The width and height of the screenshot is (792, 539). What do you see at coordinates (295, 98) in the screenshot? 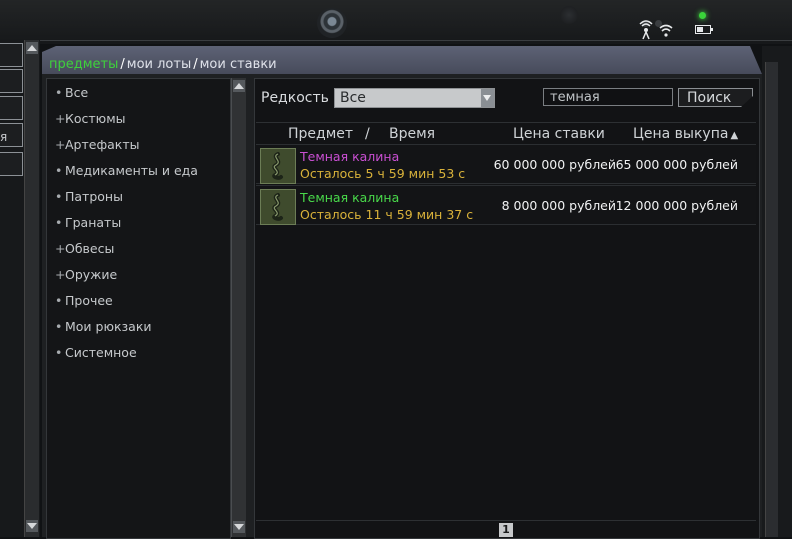
I see `rarity-label: Редкость` at bounding box center [295, 98].